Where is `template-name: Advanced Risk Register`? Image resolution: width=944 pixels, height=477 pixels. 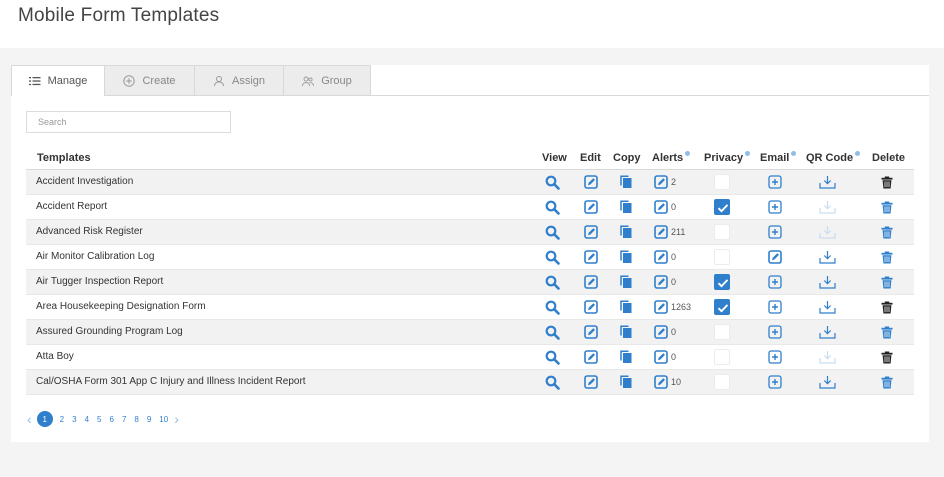
template-name: Advanced Risk Register is located at coordinates (89, 232).